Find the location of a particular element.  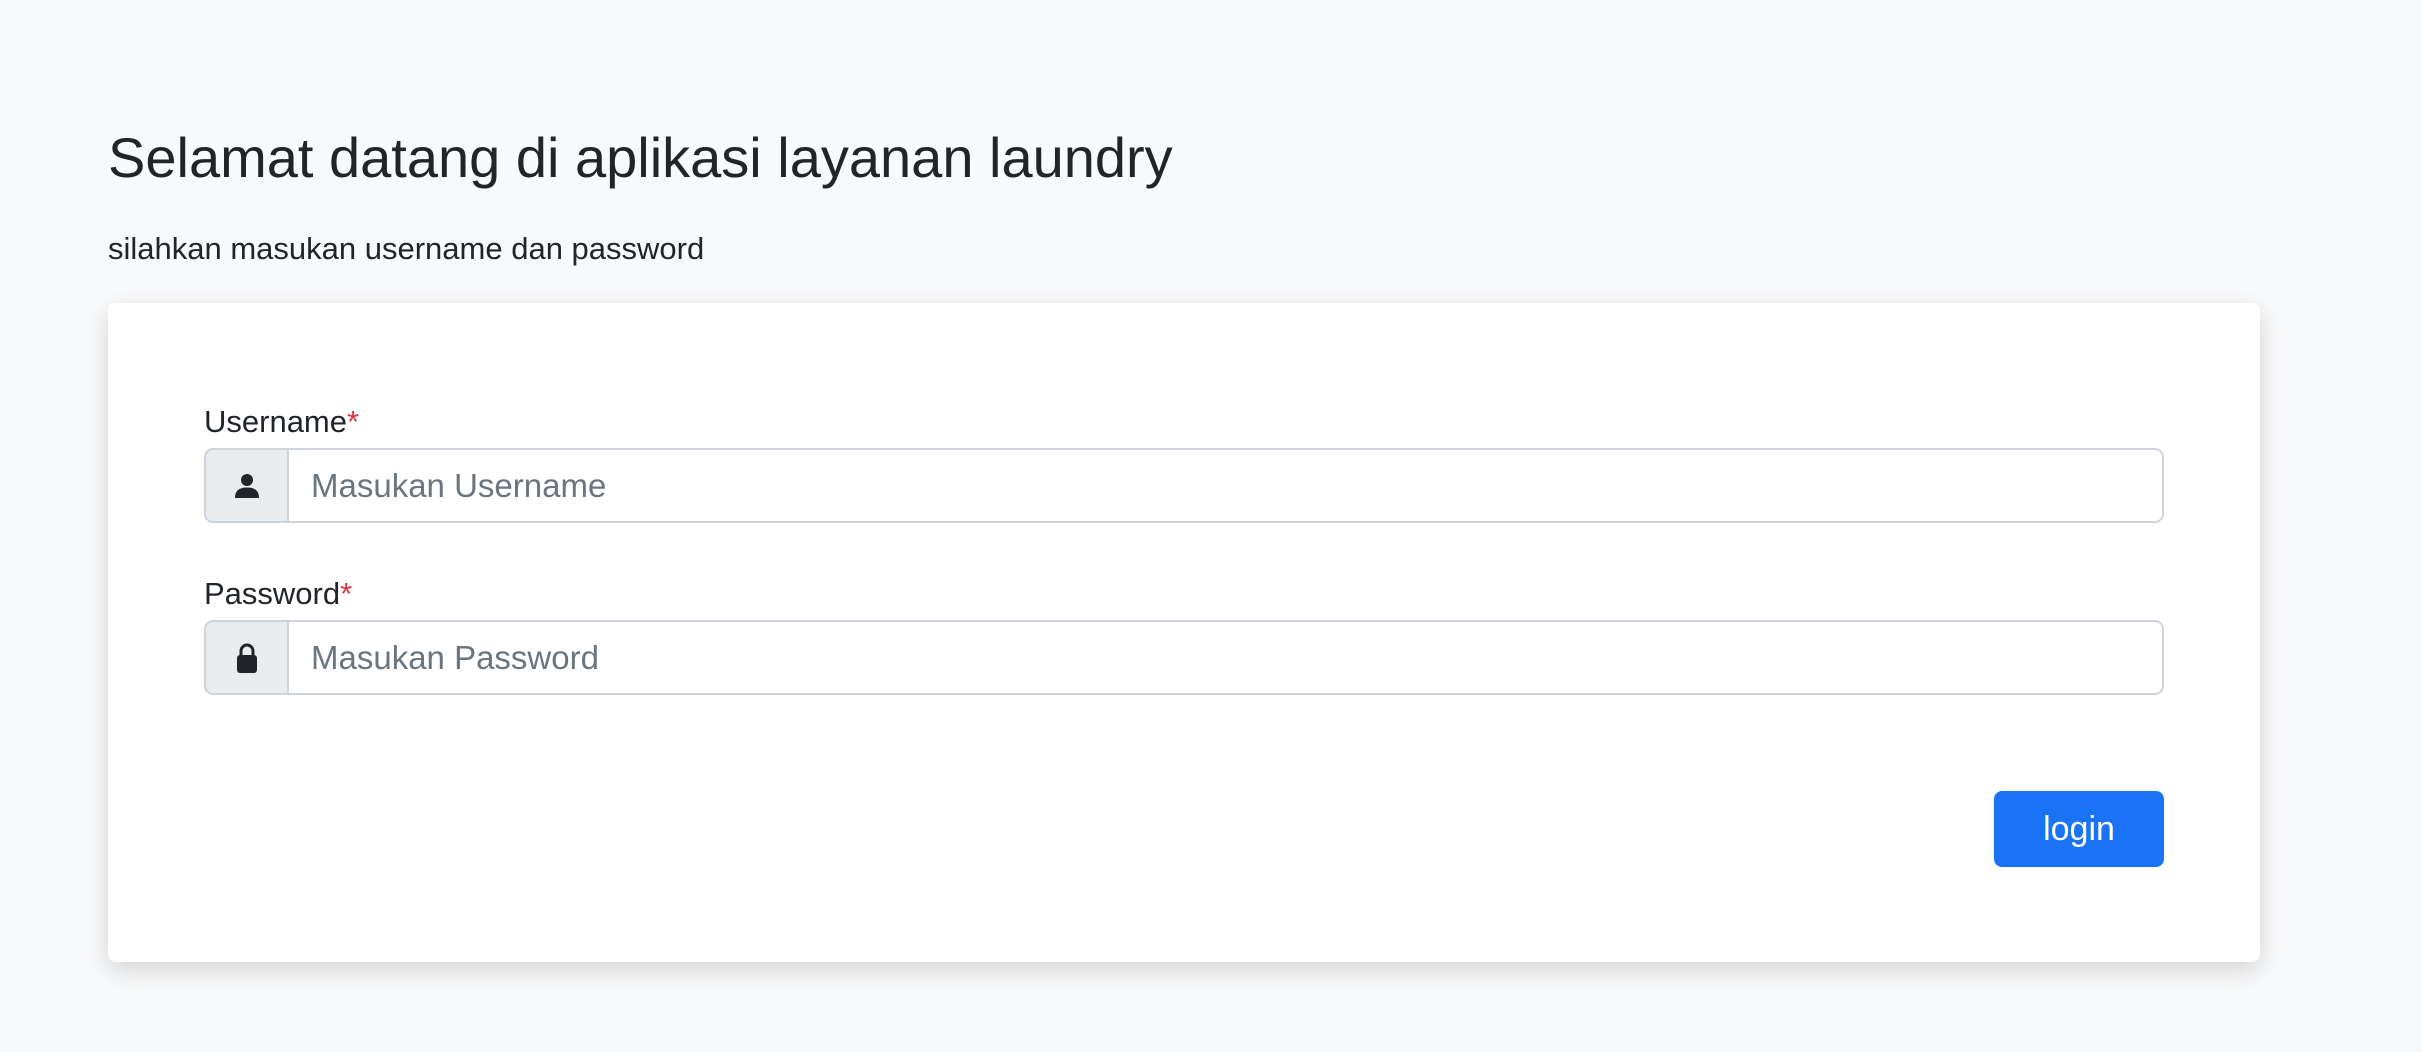

username-addon is located at coordinates (245, 485).